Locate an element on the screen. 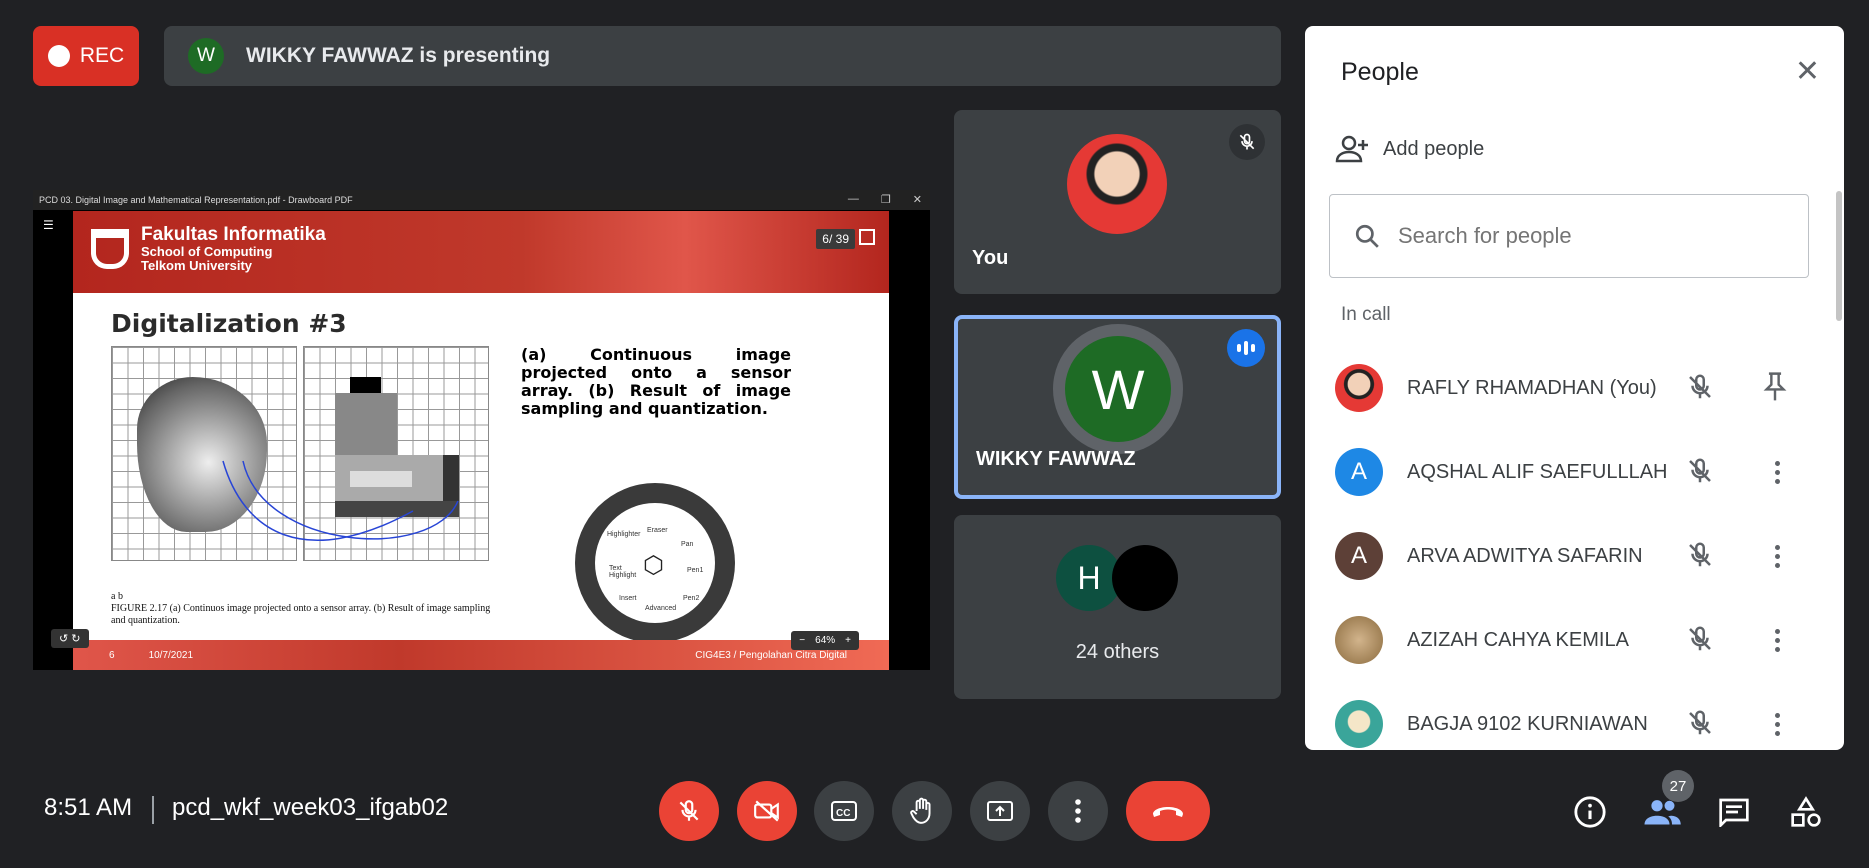  page-indicator: 6/ 39 is located at coordinates (835, 239).